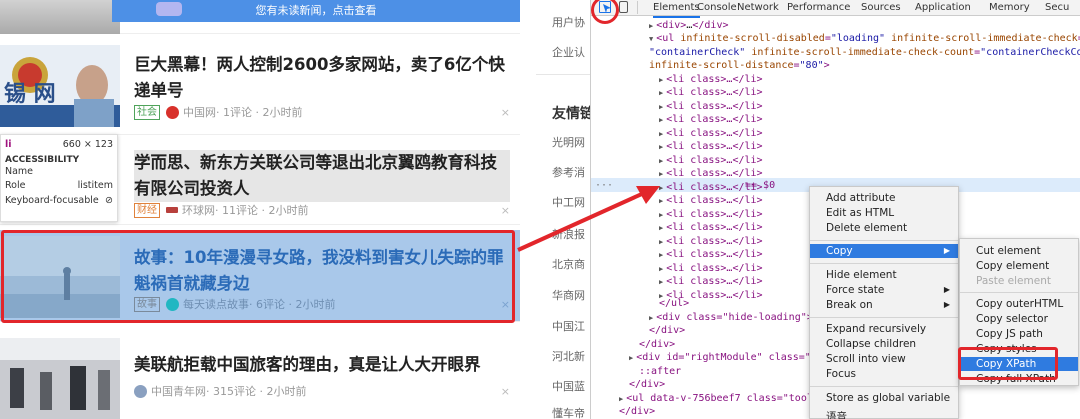 This screenshot has width=1080, height=419. I want to click on unread-news-banner: 您有未读新闻，点击查看, so click(316, 11).